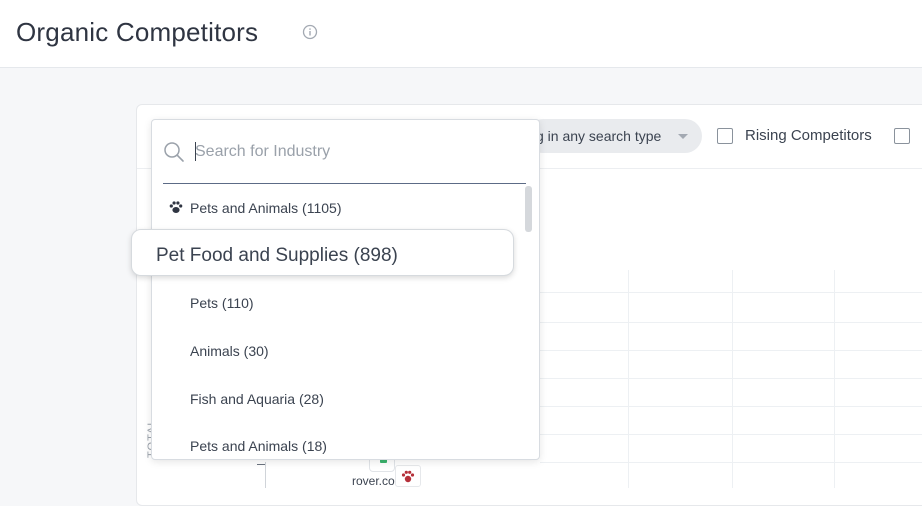 This screenshot has height=506, width=922. What do you see at coordinates (355, 152) in the screenshot?
I see `industry-search-input` at bounding box center [355, 152].